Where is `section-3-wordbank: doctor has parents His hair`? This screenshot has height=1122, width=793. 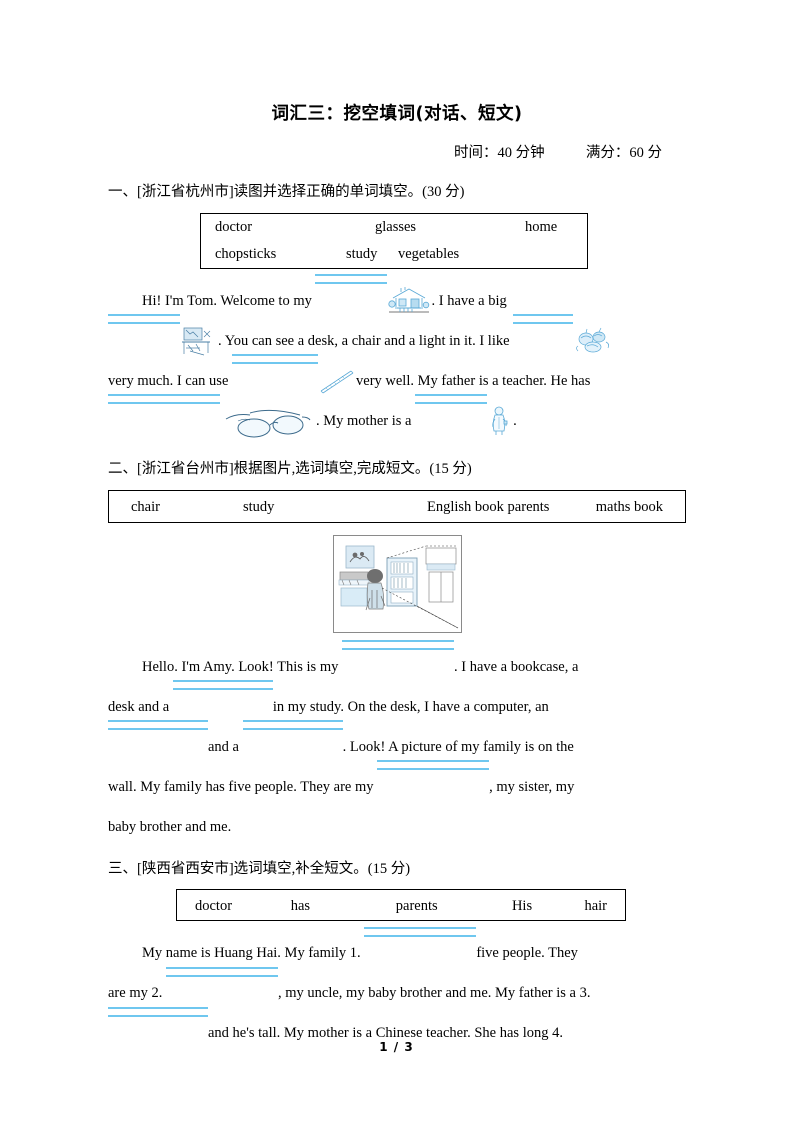 section-3-wordbank: doctor has parents His hair is located at coordinates (401, 905).